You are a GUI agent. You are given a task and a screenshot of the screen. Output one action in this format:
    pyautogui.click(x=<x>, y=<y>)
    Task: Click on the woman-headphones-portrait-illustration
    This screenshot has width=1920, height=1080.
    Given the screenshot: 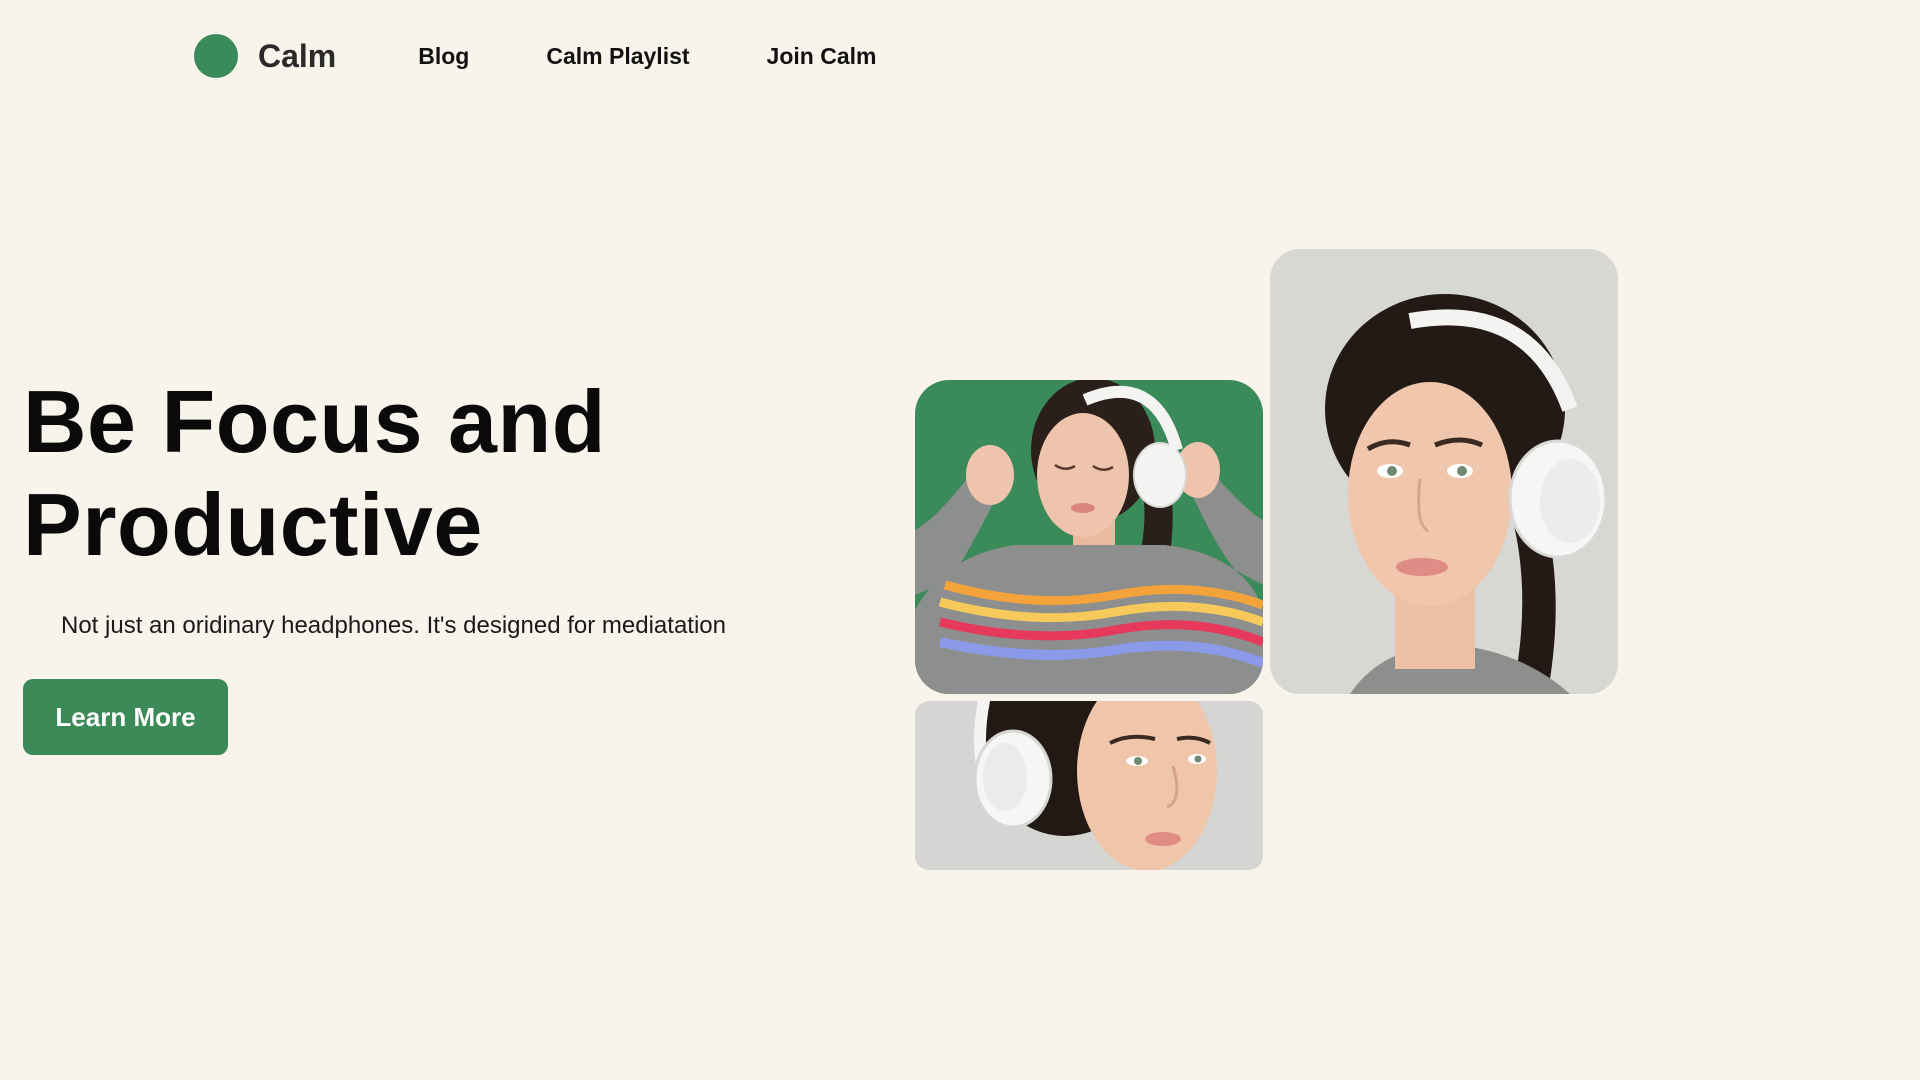 What is the action you would take?
    pyautogui.click(x=1444, y=471)
    